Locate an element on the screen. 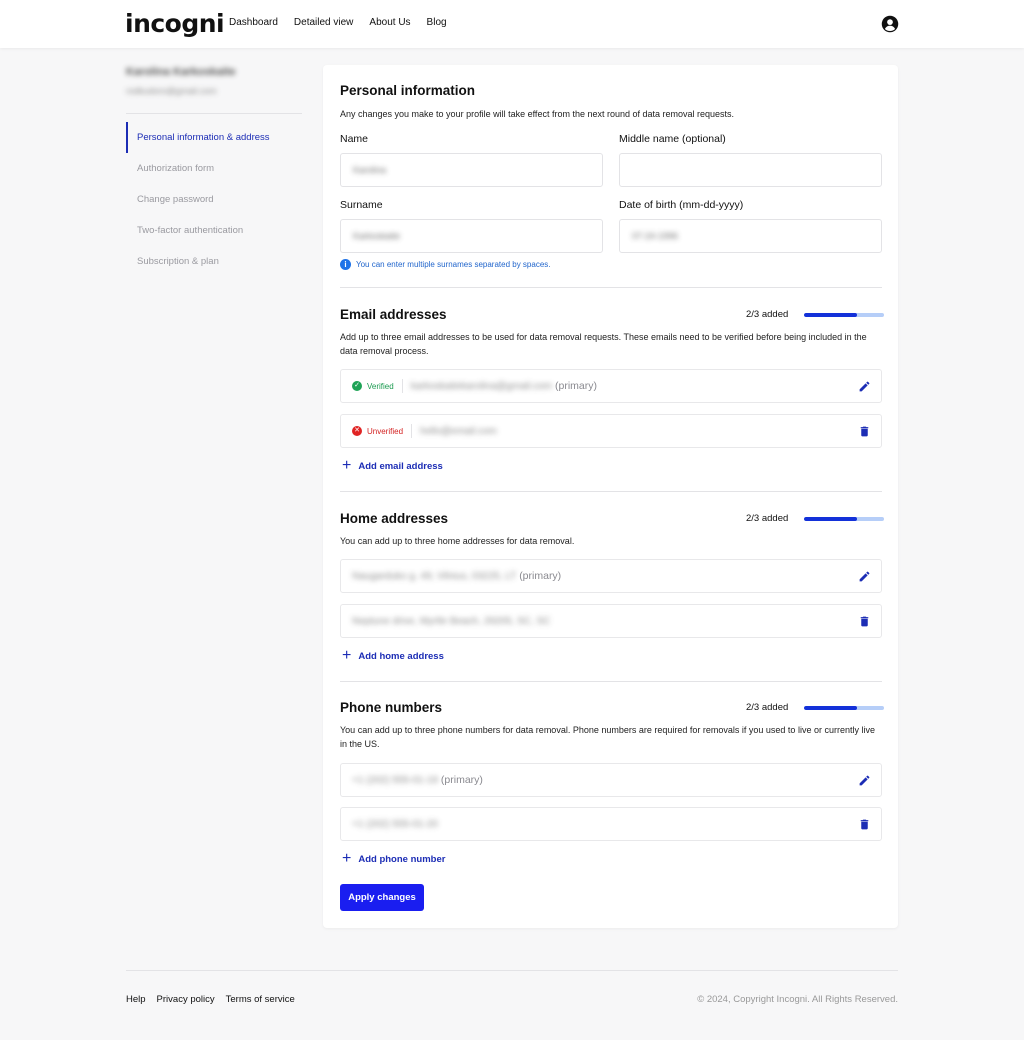 The image size is (1024, 1040). nav-dashboard: Dashboard is located at coordinates (253, 22).